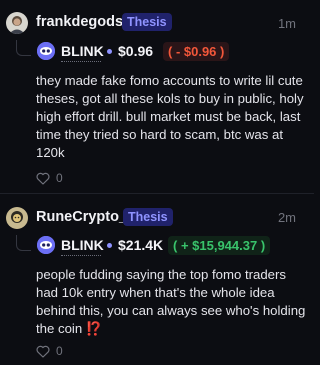  What do you see at coordinates (94, 328) in the screenshot?
I see `interrobang-emoji: ⁉️` at bounding box center [94, 328].